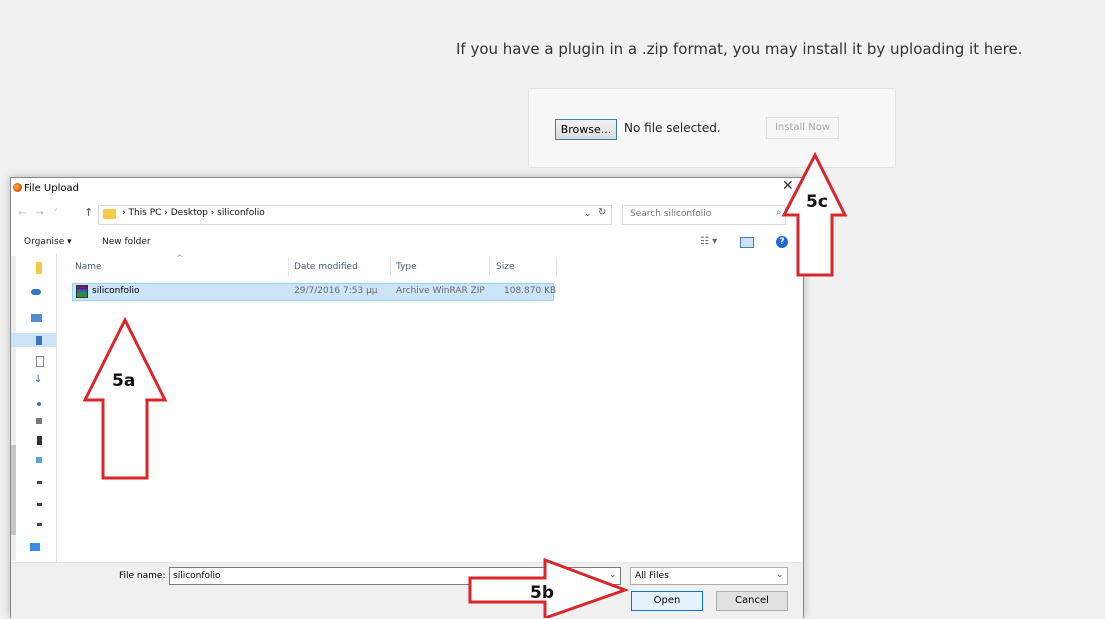 This screenshot has width=1105, height=619. What do you see at coordinates (180, 259) in the screenshot?
I see `sort-indicator-icon: ^` at bounding box center [180, 259].